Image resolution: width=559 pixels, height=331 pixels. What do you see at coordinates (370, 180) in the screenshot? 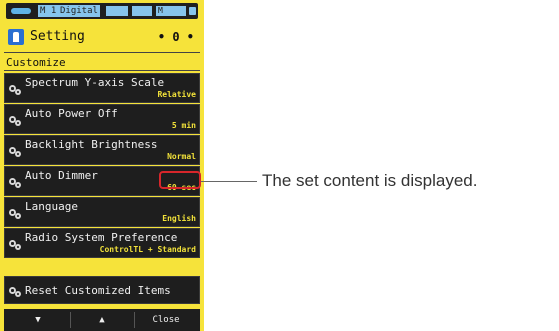
I see `annotation-text: The set content is displayed.` at bounding box center [370, 180].